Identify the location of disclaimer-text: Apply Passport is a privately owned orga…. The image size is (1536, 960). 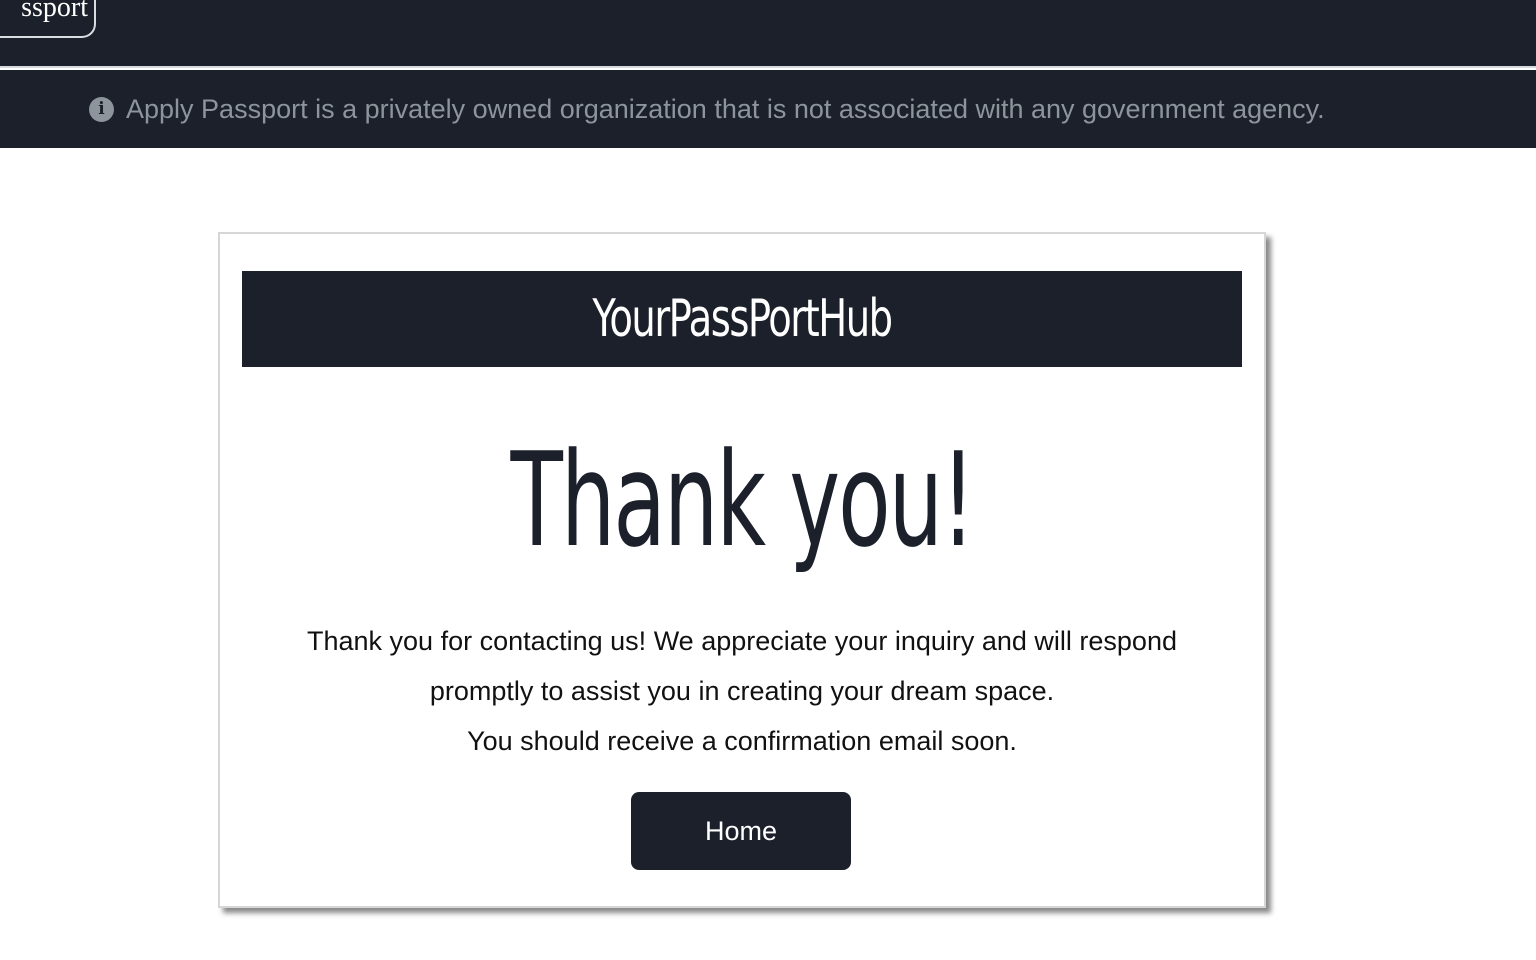
(725, 108).